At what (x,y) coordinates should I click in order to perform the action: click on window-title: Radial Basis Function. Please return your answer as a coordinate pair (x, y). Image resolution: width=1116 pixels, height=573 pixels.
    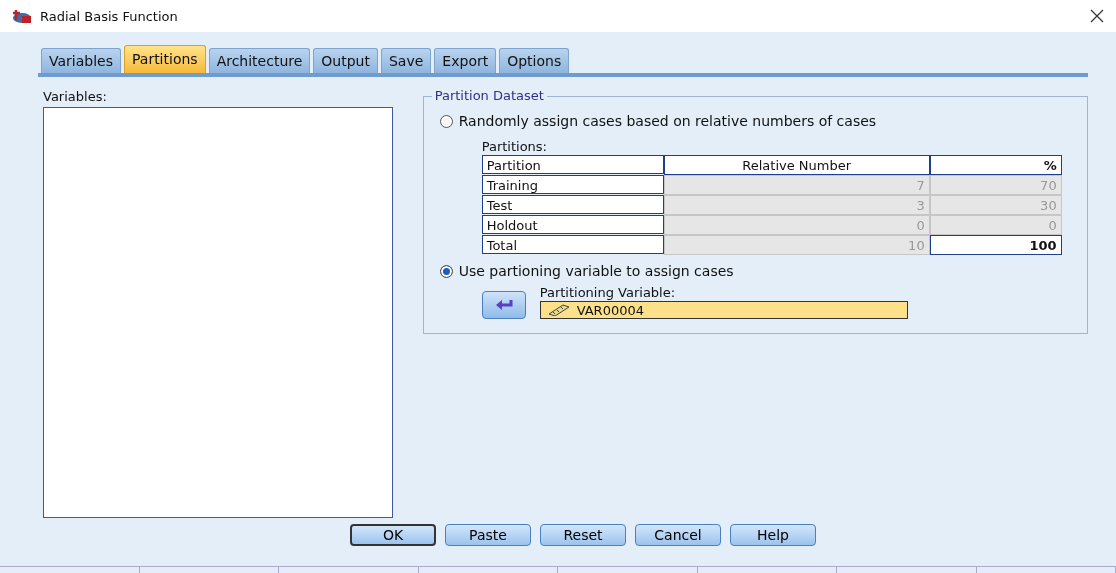
    Looking at the image, I should click on (109, 16).